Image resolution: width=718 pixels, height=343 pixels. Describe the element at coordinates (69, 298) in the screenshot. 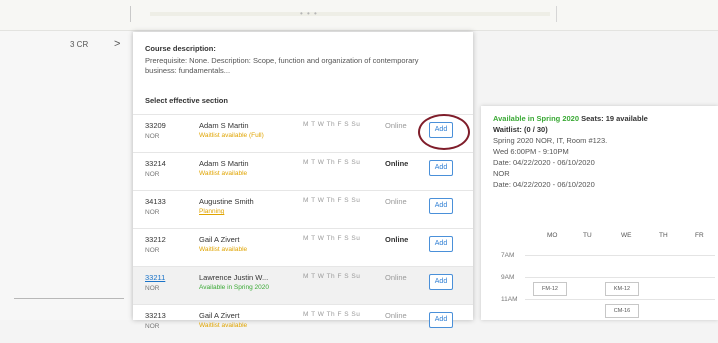

I see `divider` at that location.